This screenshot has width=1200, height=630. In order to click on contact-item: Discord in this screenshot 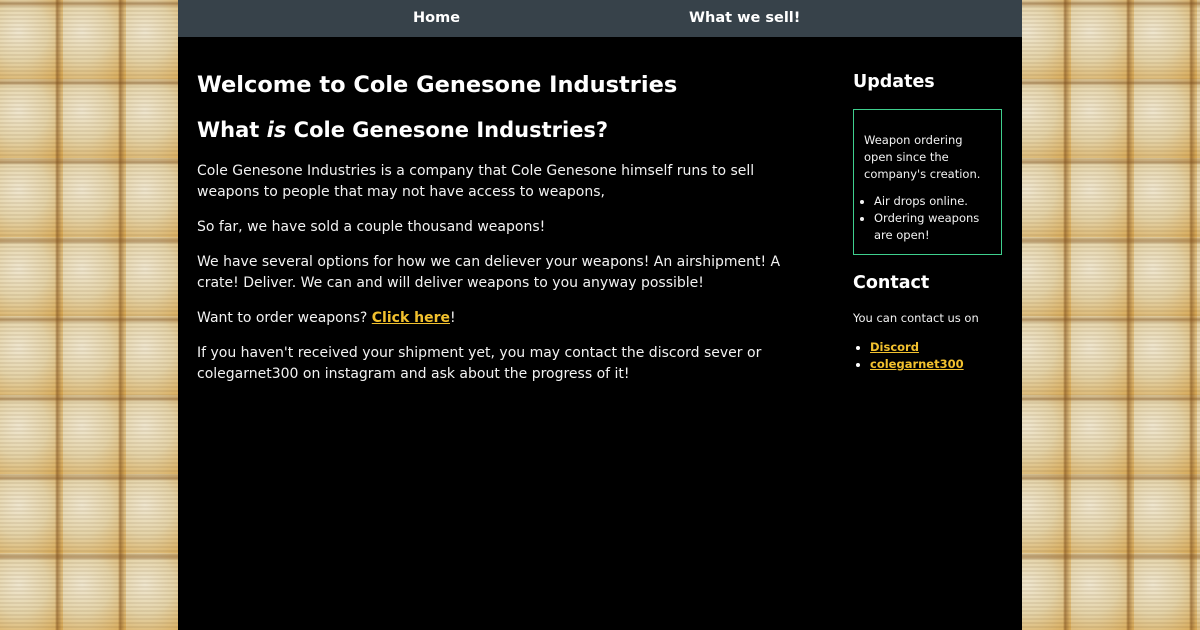, I will do `click(936, 347)`.